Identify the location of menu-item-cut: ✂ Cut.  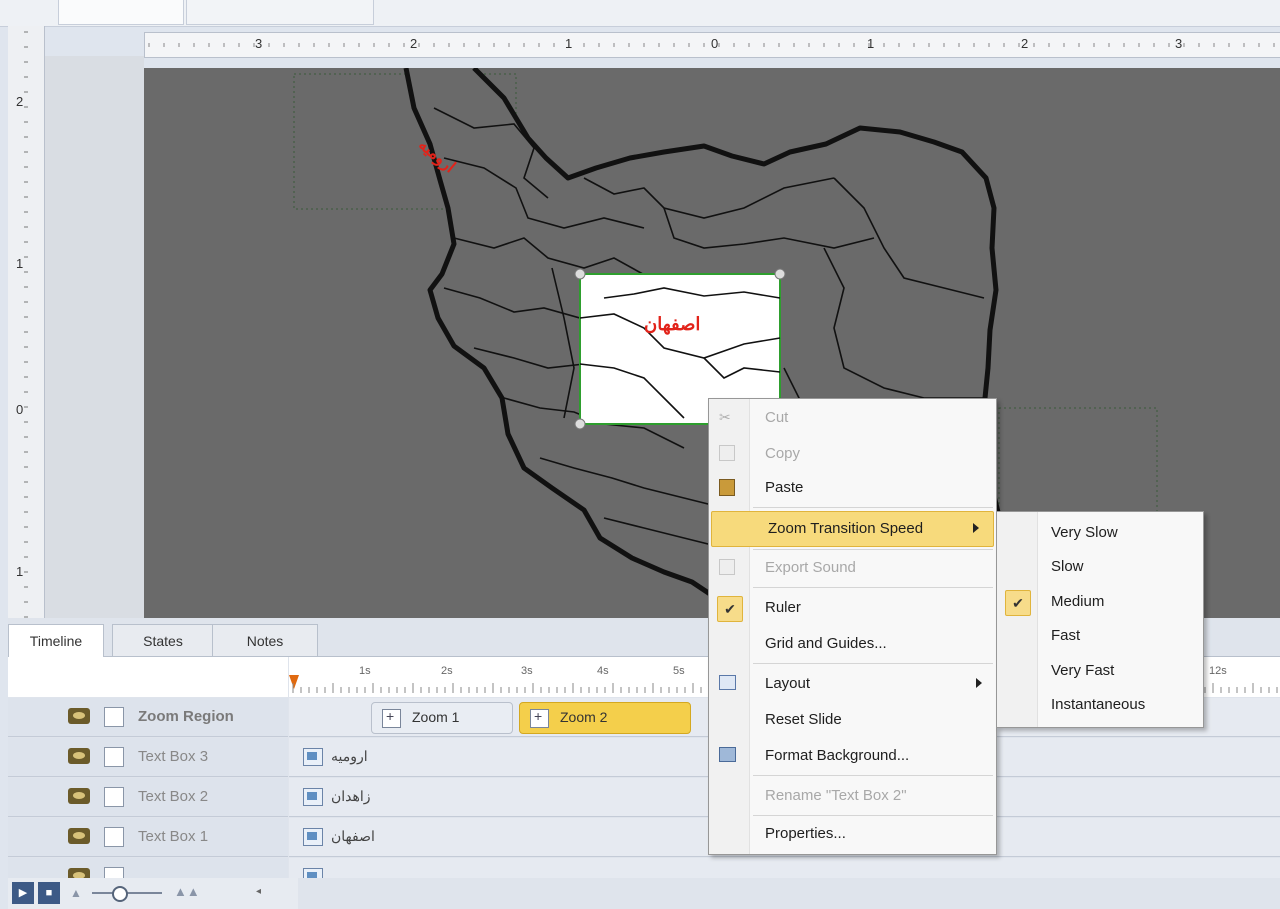
(852, 418).